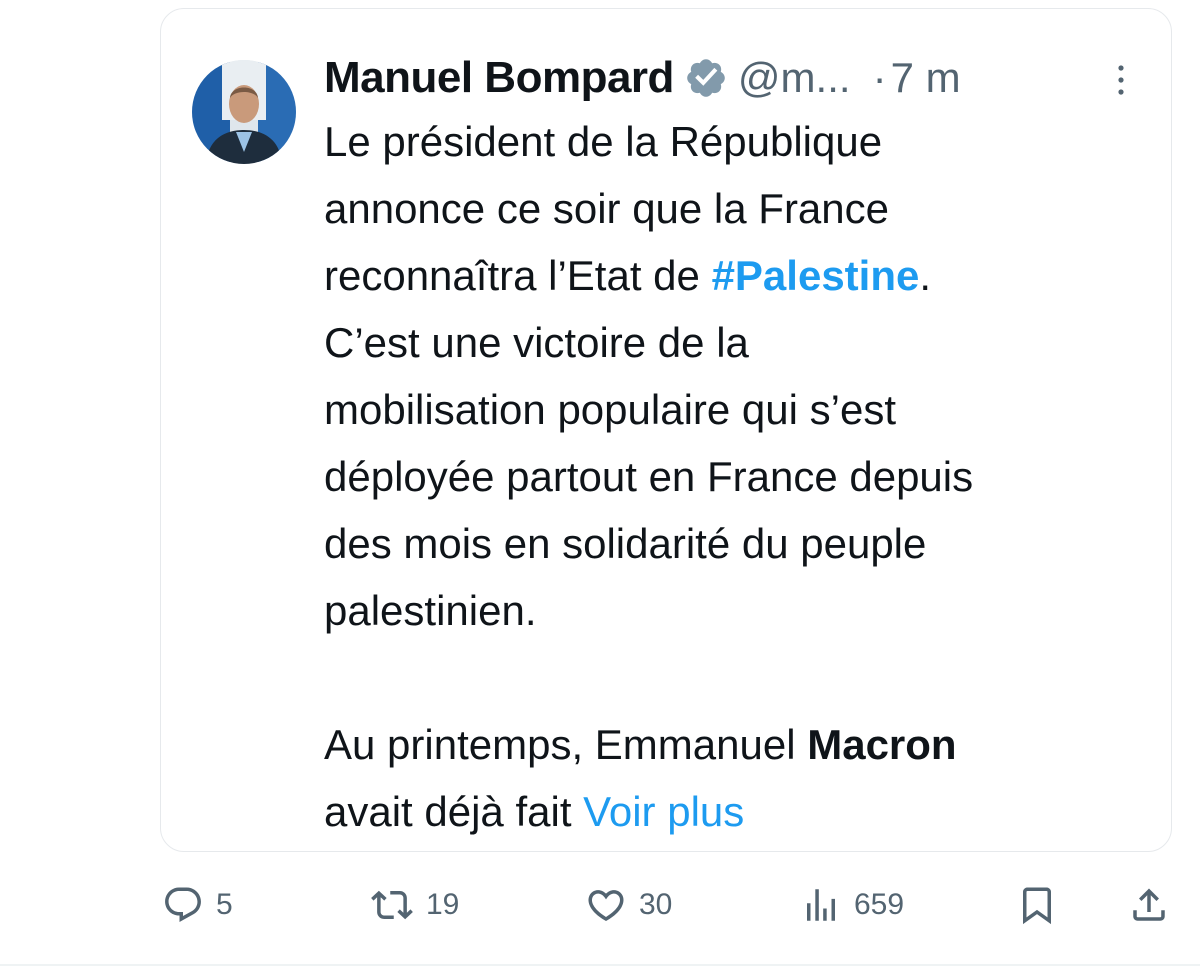 Image resolution: width=1200 pixels, height=966 pixels. Describe the element at coordinates (926, 78) in the screenshot. I see `timestamp: 7 m` at that location.